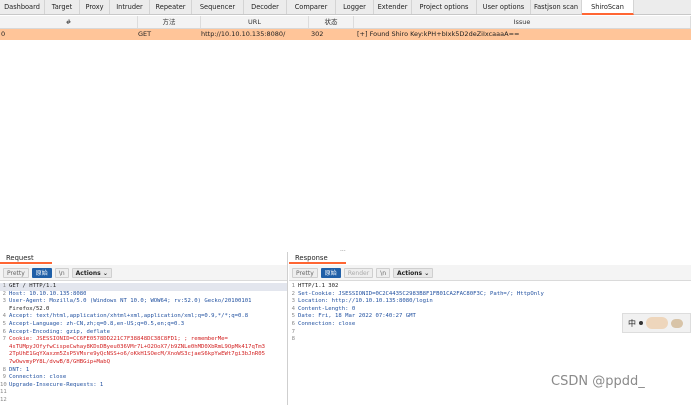  I want to click on column-header-index: #, so click(69, 22).